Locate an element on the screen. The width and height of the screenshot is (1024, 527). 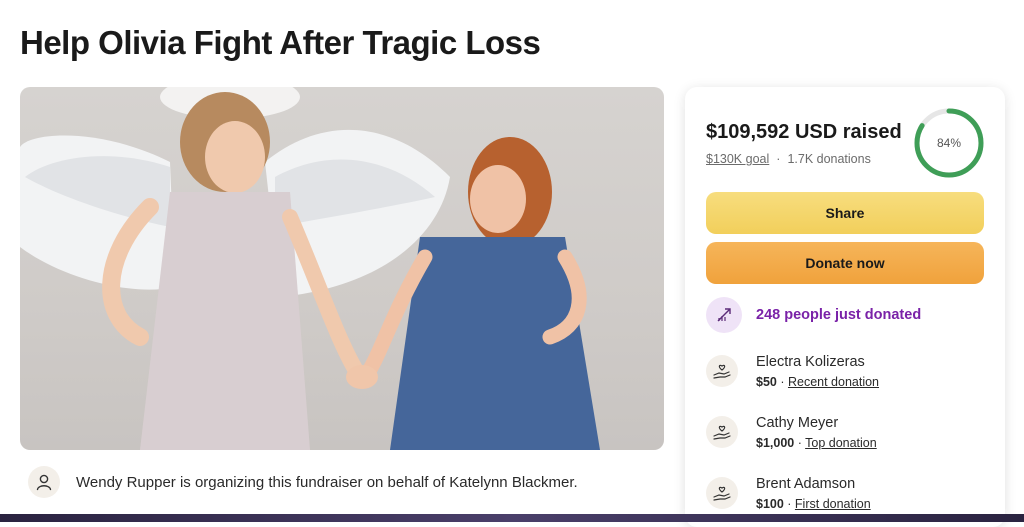
trending-up-icon is located at coordinates (724, 315).